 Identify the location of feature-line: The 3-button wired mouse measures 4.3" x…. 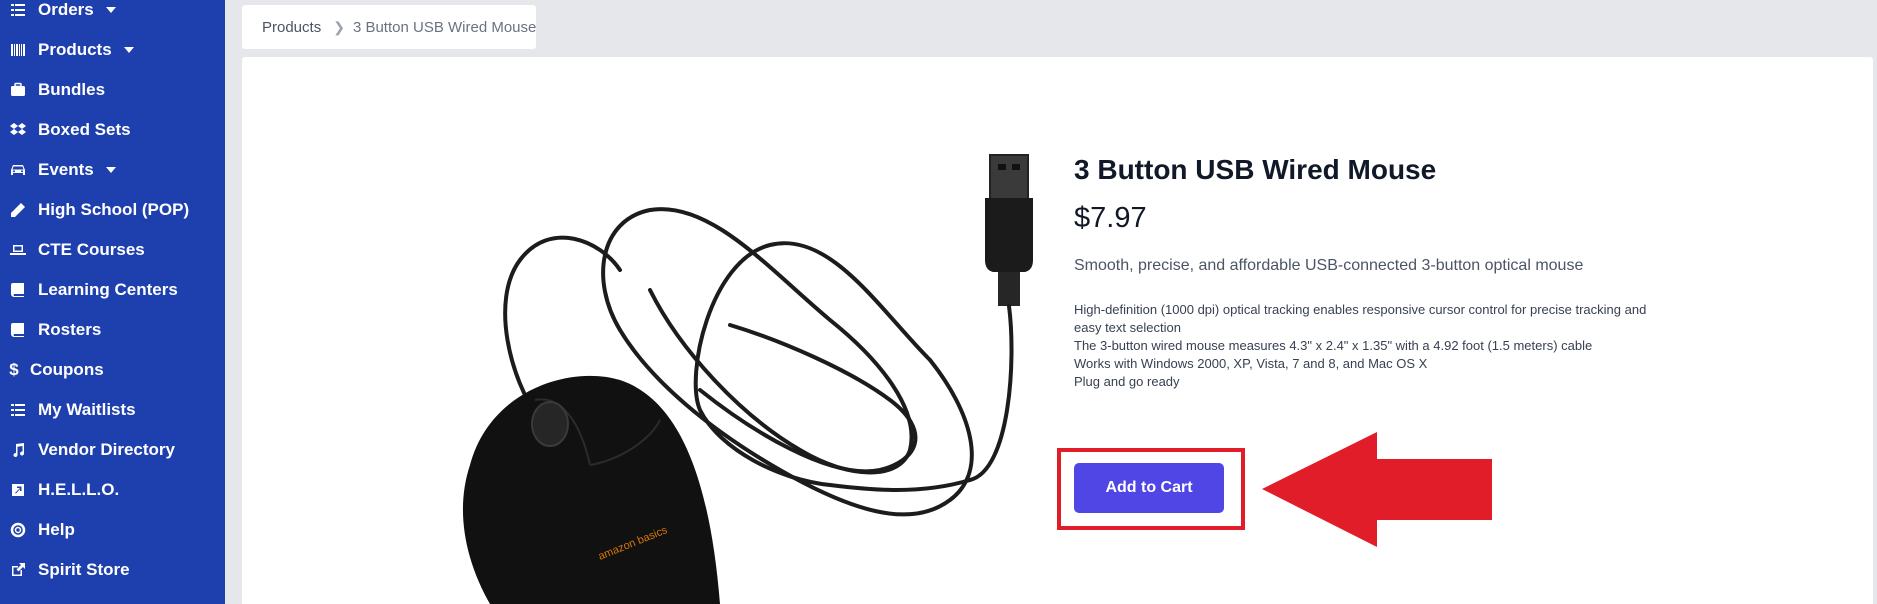
(1333, 345).